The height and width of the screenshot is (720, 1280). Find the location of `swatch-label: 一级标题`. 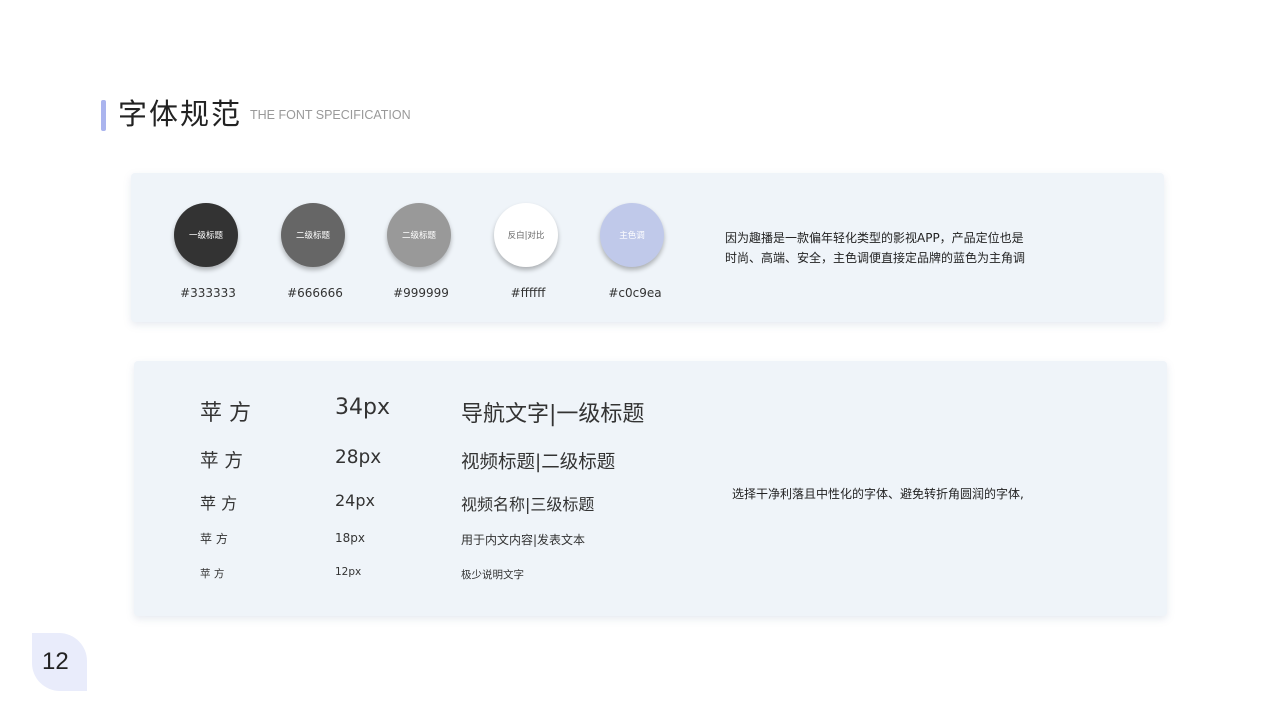

swatch-label: 一级标题 is located at coordinates (205, 236).